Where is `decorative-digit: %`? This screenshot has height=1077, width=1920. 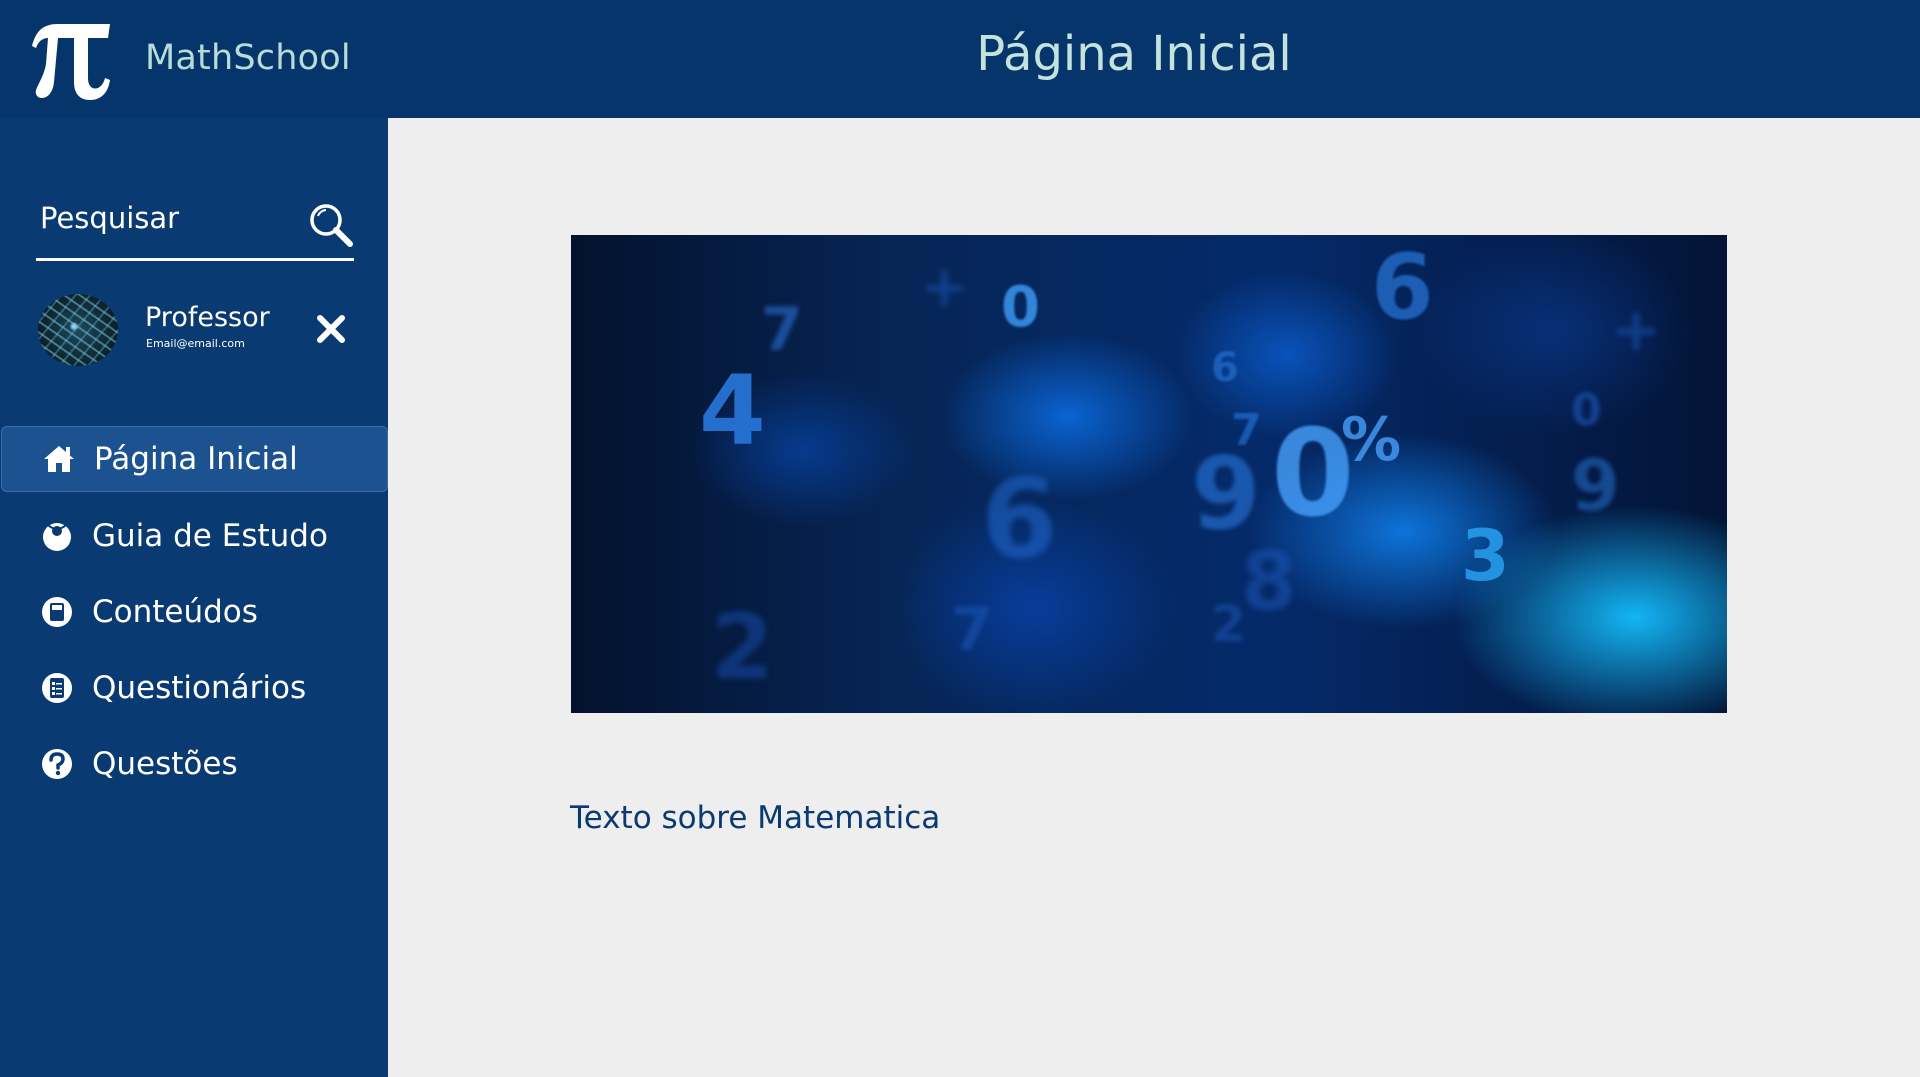 decorative-digit: % is located at coordinates (1371, 440).